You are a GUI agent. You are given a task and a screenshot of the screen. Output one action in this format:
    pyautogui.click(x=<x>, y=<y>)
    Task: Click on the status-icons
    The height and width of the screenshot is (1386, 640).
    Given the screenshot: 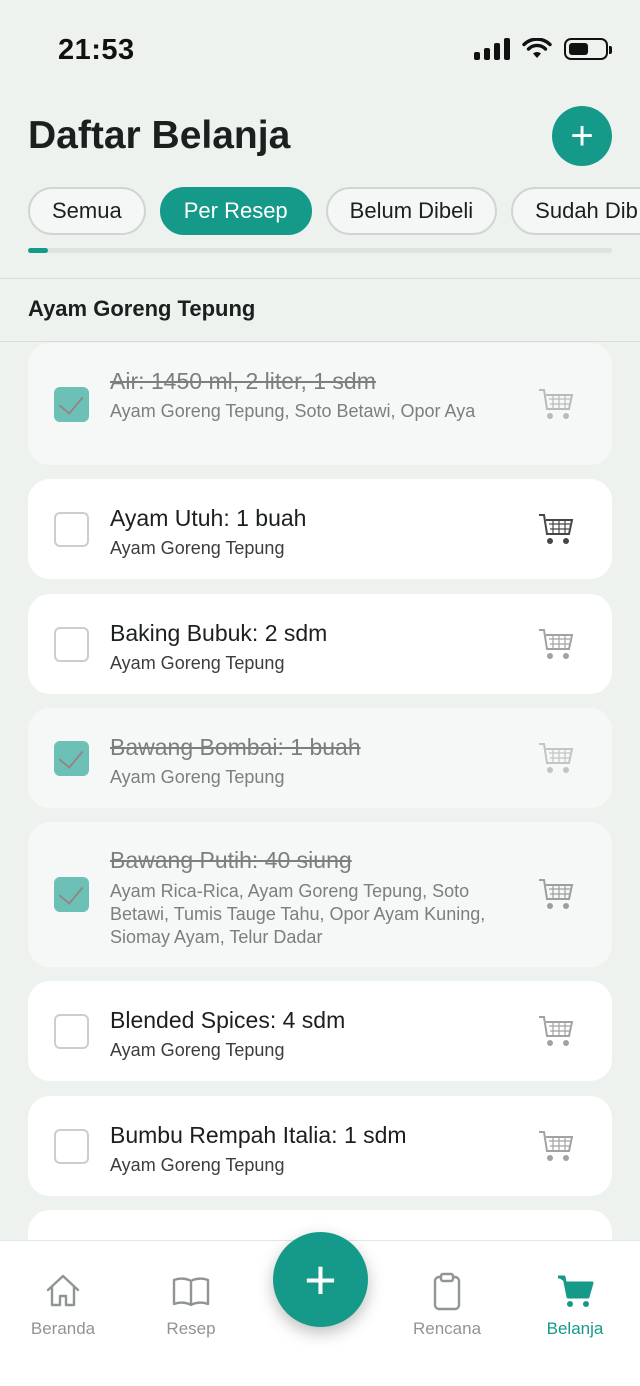 What is the action you would take?
    pyautogui.click(x=543, y=49)
    